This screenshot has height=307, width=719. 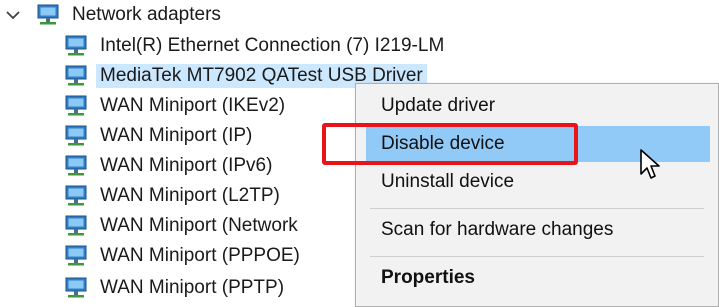 I want to click on device-label: WAN Miniport (L2TP), so click(x=190, y=195).